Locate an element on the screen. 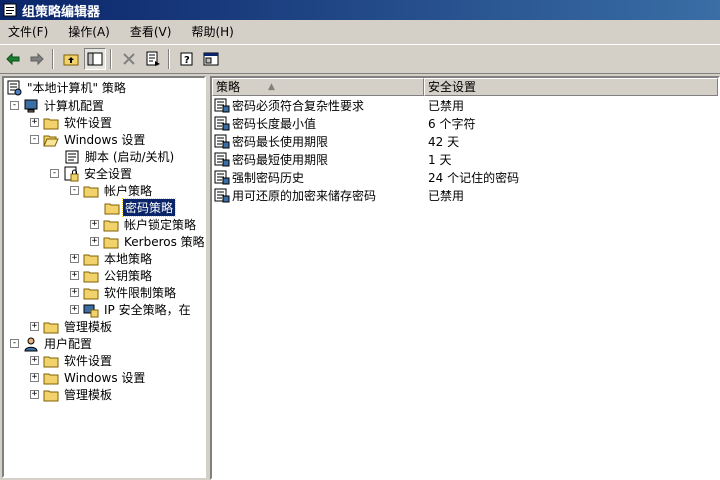  show-hide-tree-button is located at coordinates (95, 59).